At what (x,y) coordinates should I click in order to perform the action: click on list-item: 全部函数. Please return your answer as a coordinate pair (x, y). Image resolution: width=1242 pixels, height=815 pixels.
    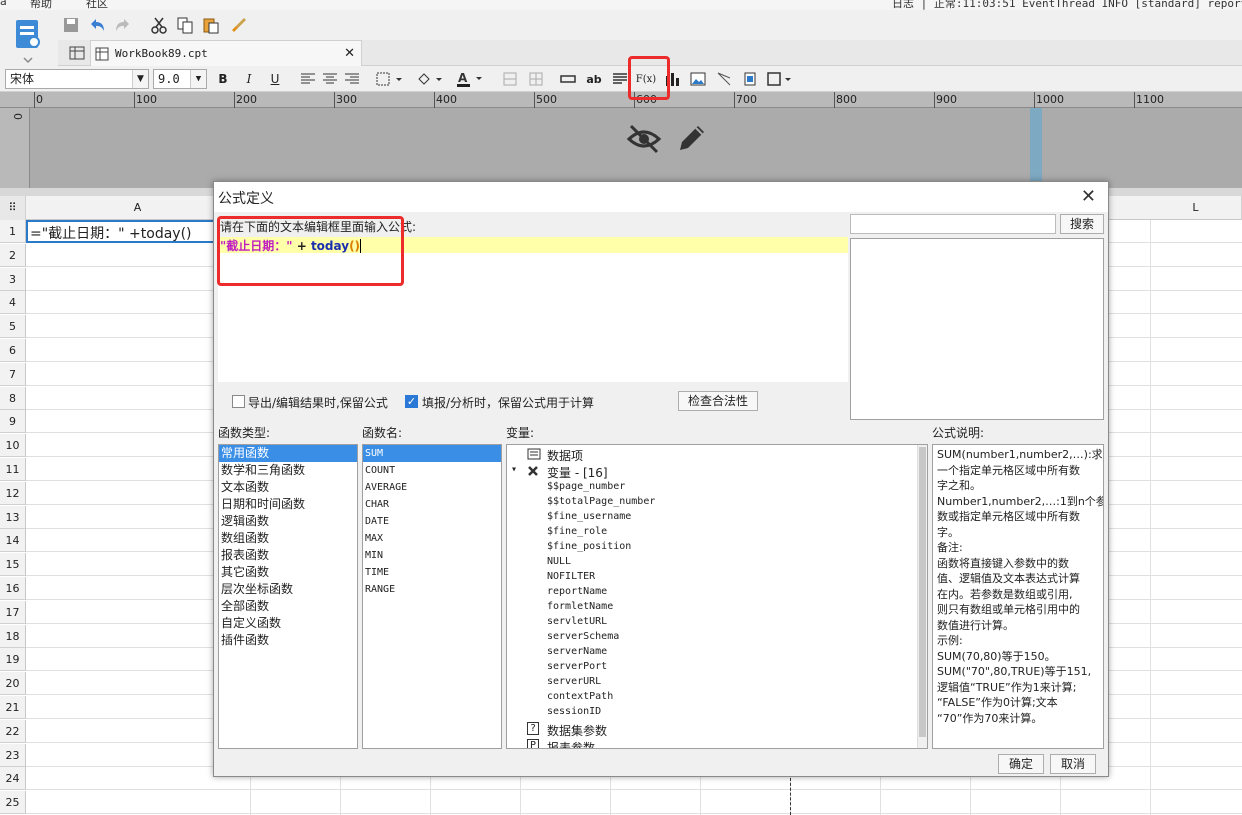
    Looking at the image, I should click on (288, 606).